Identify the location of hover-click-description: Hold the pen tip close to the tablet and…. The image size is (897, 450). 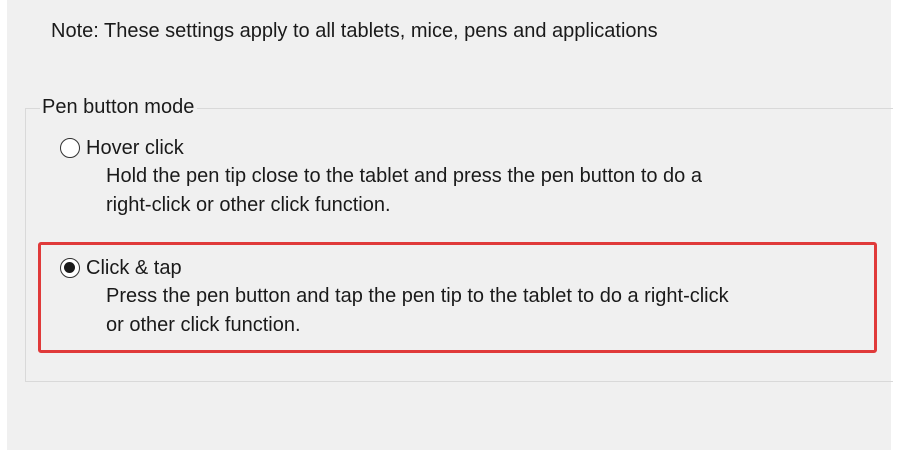
(404, 191).